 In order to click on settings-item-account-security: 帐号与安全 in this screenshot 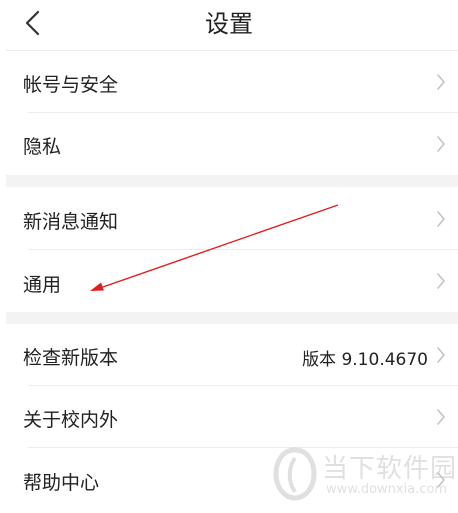, I will do `click(232, 82)`.